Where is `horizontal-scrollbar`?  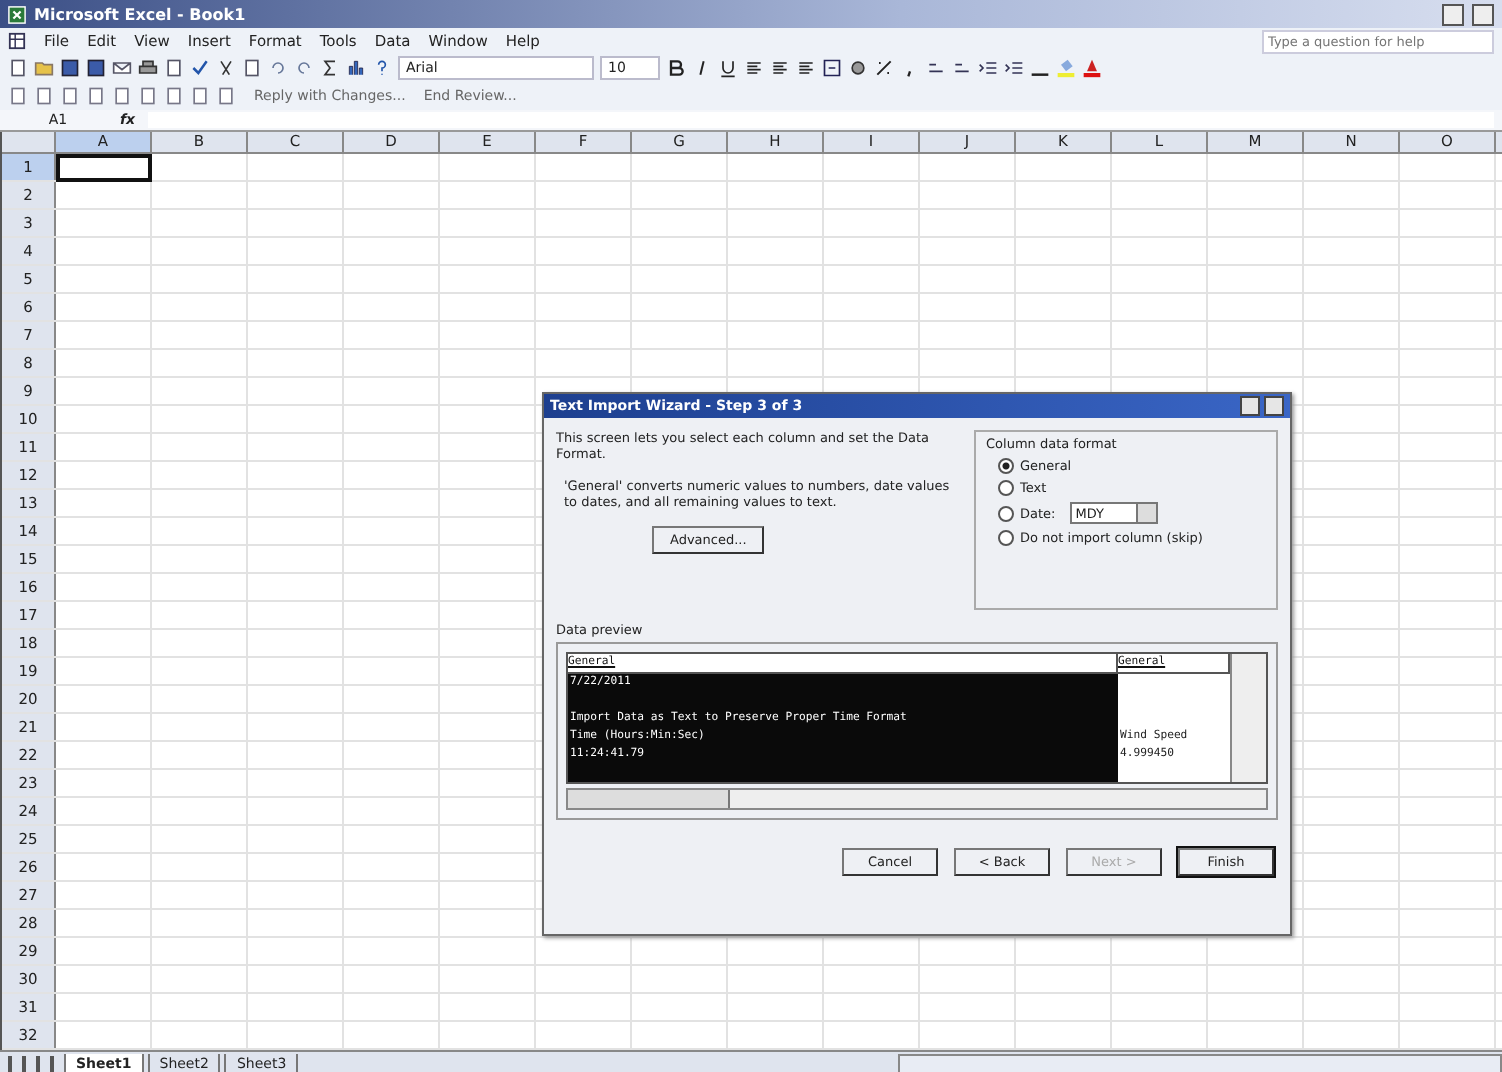 horizontal-scrollbar is located at coordinates (917, 799).